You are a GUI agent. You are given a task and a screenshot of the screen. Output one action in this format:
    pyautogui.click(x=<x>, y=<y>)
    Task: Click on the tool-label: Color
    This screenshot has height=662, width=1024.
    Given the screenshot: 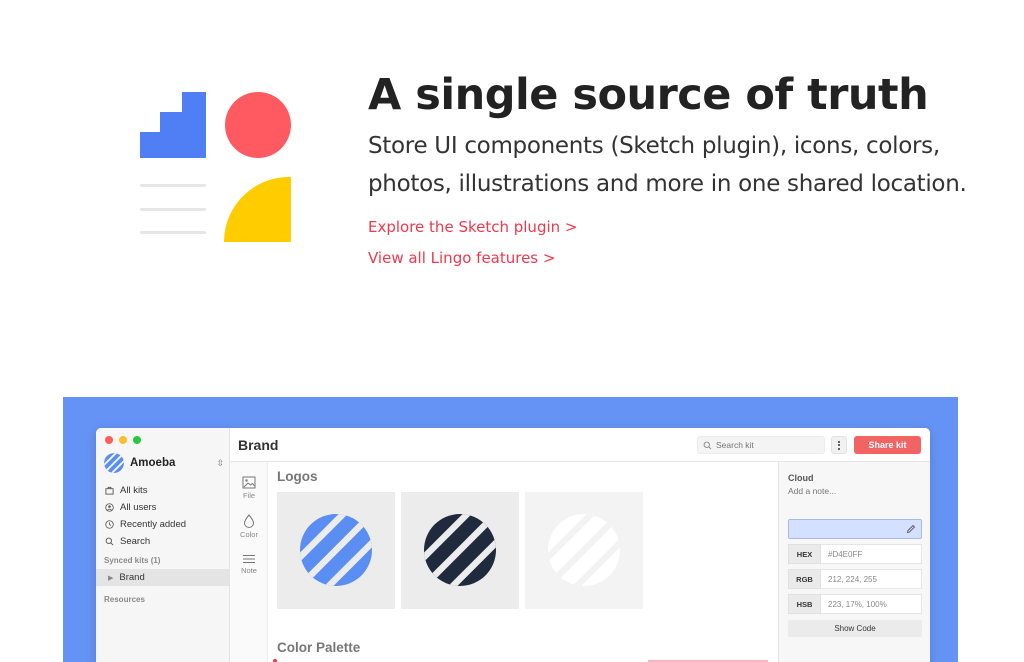 What is the action you would take?
    pyautogui.click(x=249, y=534)
    